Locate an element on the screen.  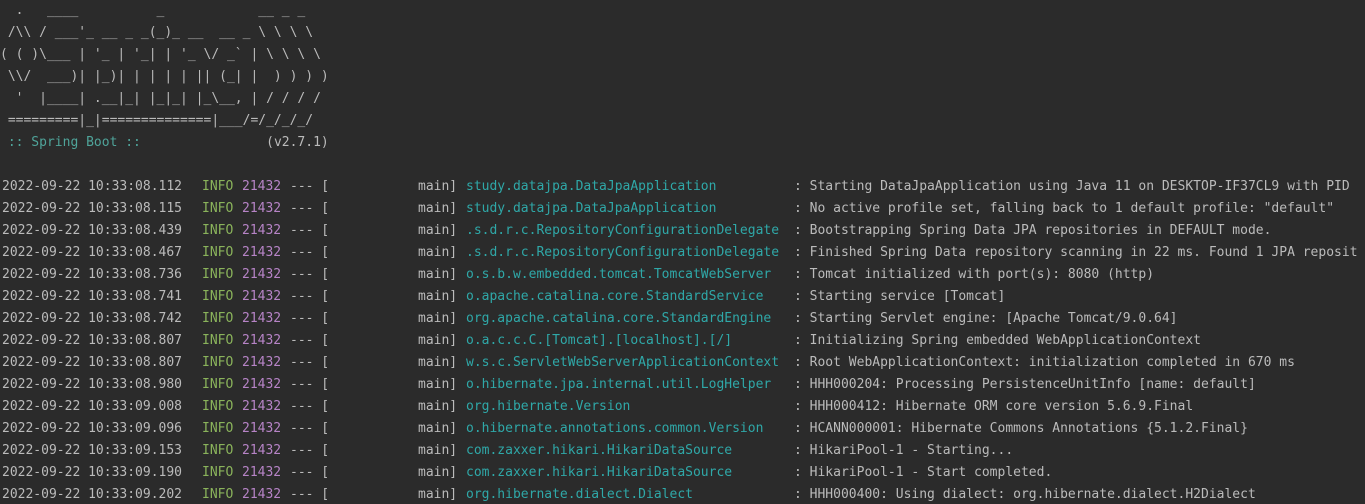
log-timestamp: 2022-09-22 10:33:09.096 is located at coordinates (92, 428).